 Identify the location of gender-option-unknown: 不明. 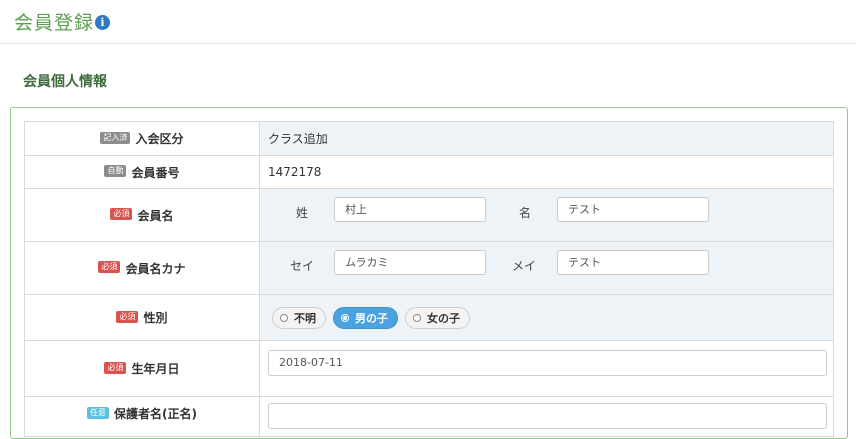
(299, 317).